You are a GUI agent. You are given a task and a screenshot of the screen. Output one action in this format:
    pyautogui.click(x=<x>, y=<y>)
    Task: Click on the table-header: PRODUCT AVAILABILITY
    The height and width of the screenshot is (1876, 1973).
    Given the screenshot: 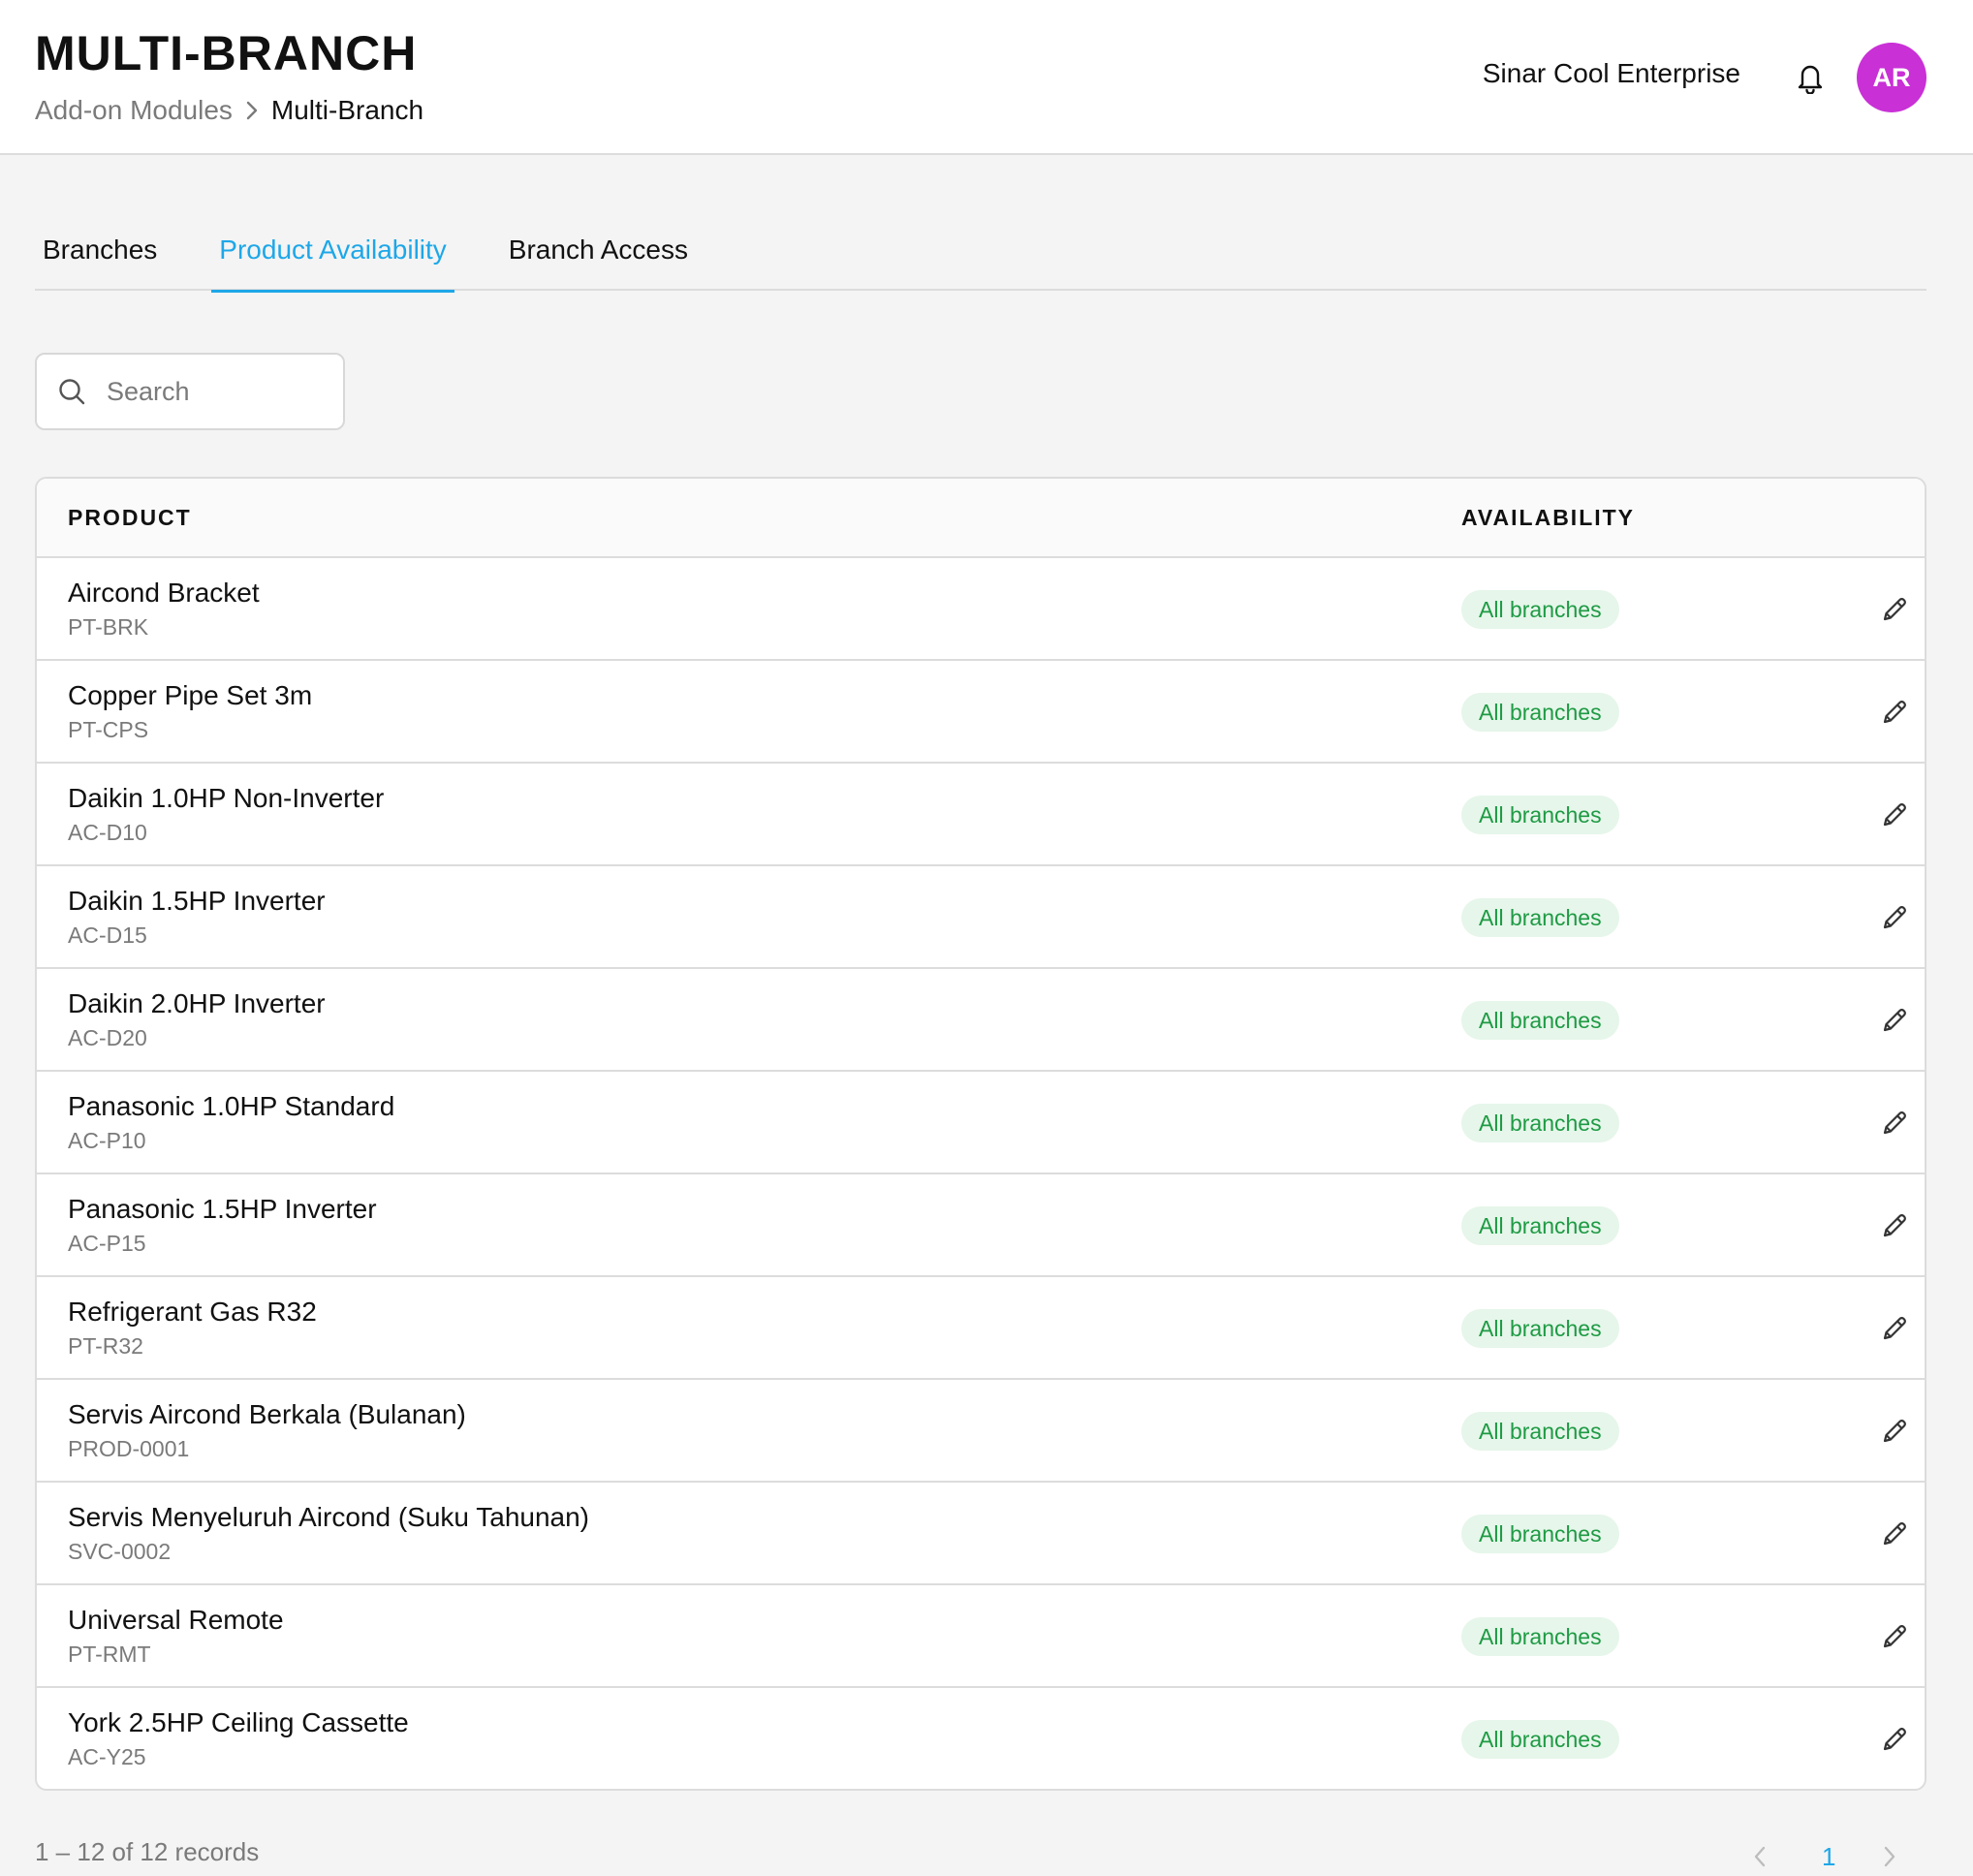 What is the action you would take?
    pyautogui.click(x=981, y=519)
    